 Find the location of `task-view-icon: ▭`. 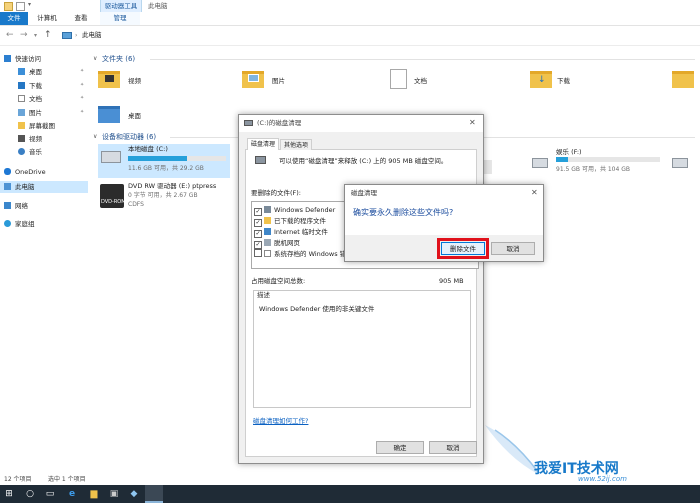

task-view-icon: ▭ is located at coordinates (50, 494).